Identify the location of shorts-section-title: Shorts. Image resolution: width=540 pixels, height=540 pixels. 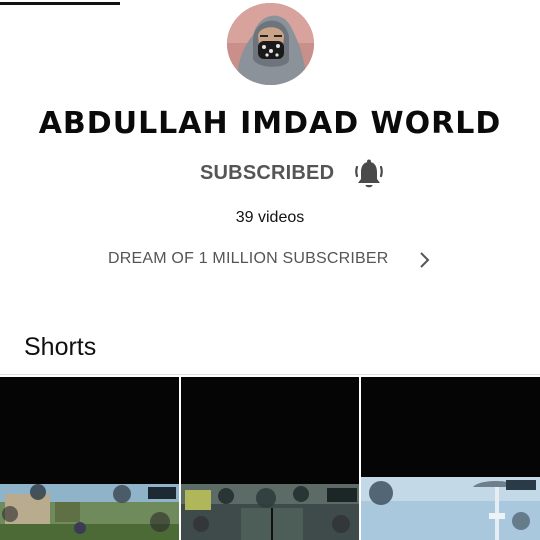
(60, 347).